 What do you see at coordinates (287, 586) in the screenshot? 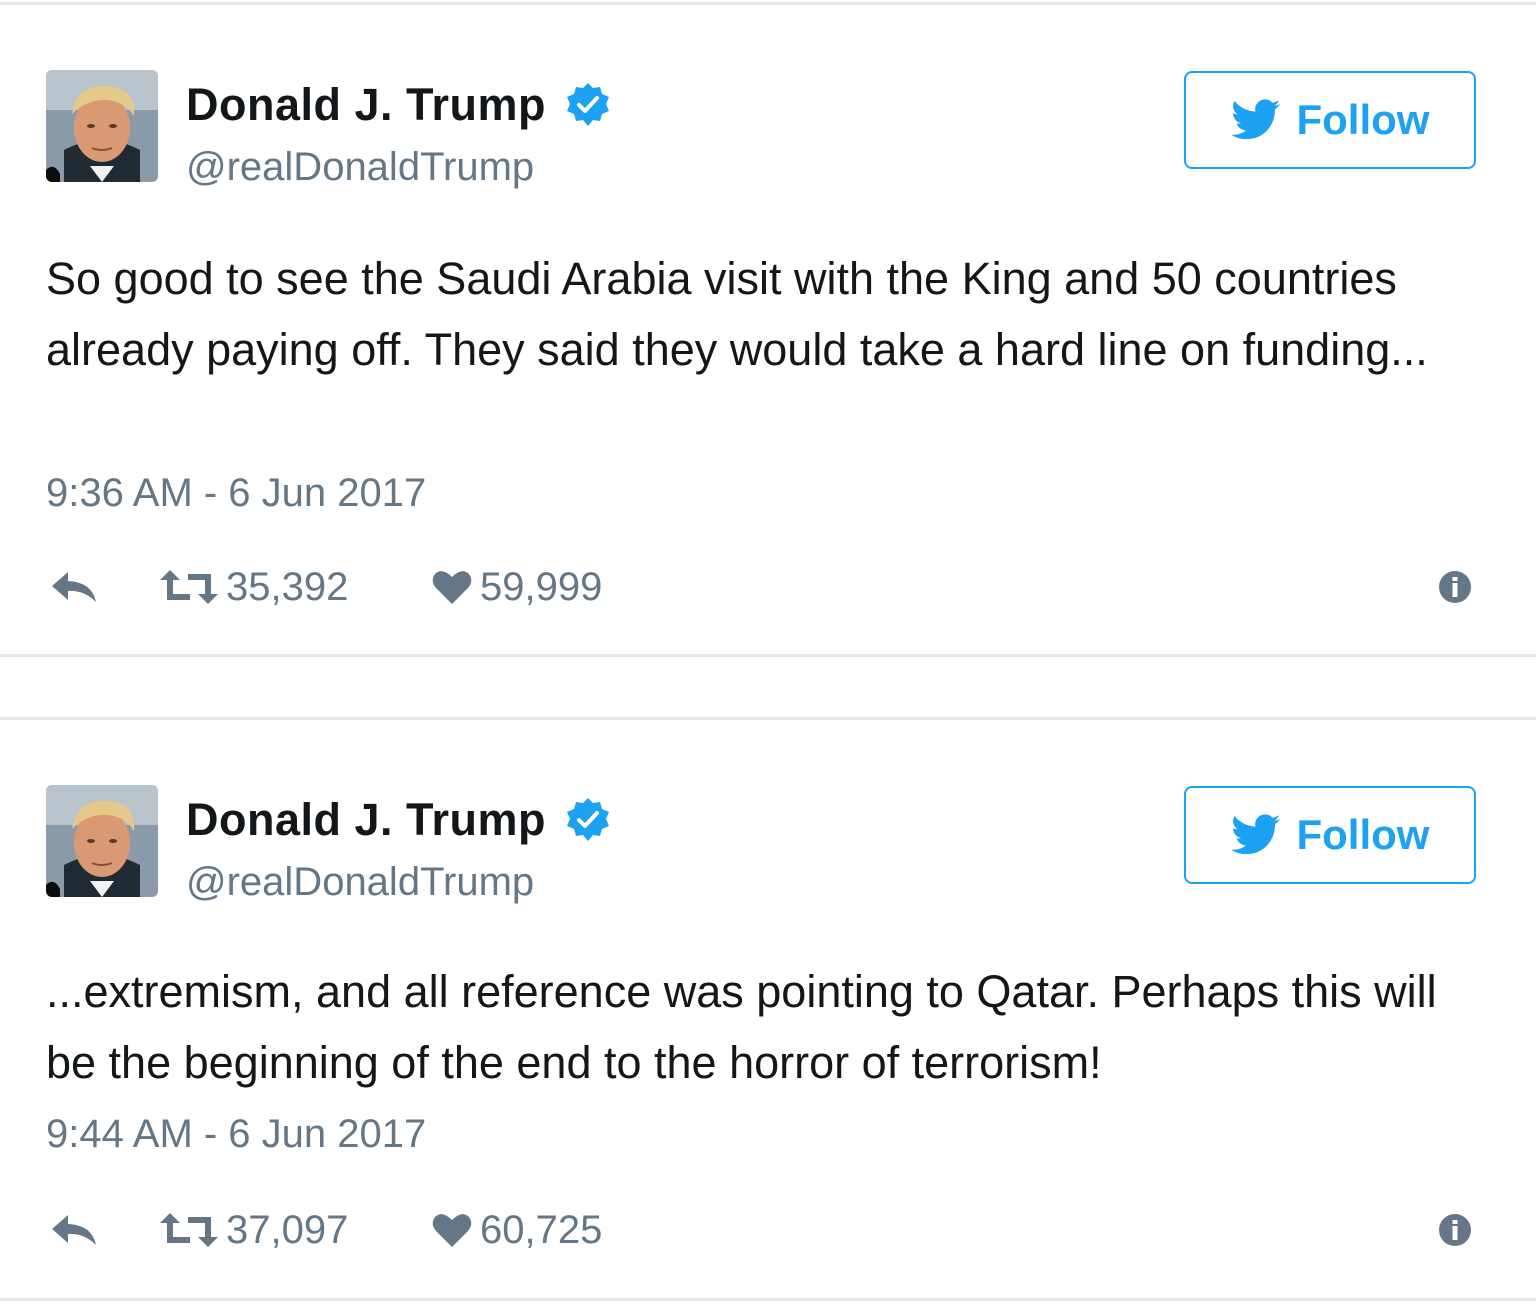
I see `retweet-count: 35,392` at bounding box center [287, 586].